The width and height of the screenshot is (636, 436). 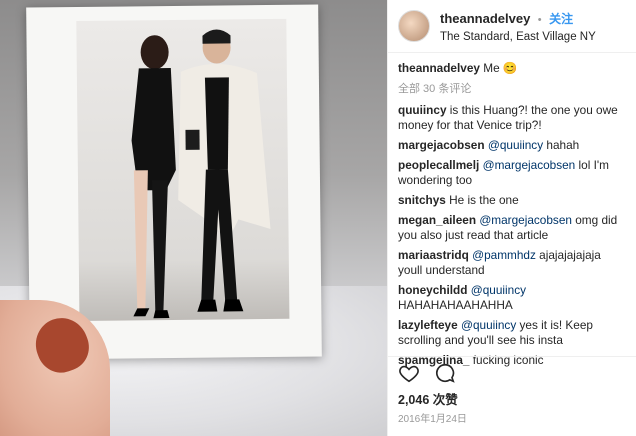 What do you see at coordinates (428, 398) in the screenshot?
I see `likes-count: 2,046 次赞` at bounding box center [428, 398].